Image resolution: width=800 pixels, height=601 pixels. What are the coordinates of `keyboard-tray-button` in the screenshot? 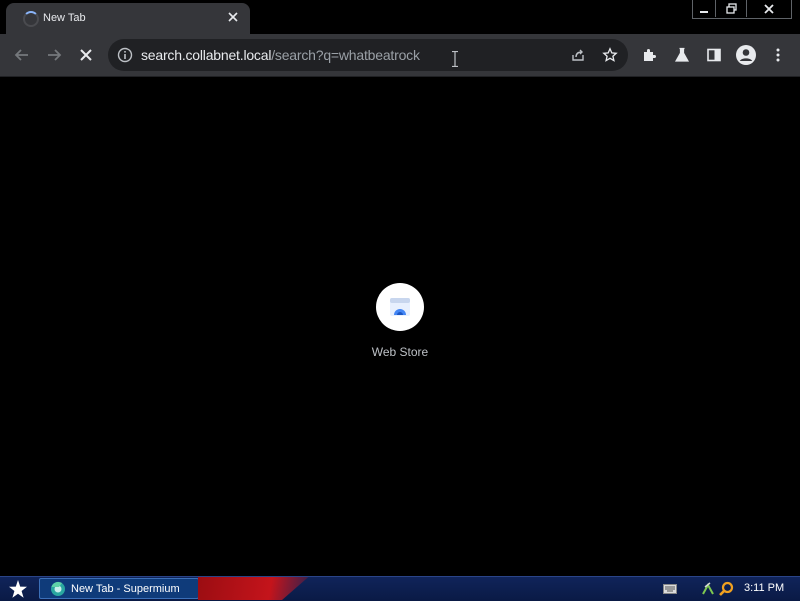 It's located at (670, 589).